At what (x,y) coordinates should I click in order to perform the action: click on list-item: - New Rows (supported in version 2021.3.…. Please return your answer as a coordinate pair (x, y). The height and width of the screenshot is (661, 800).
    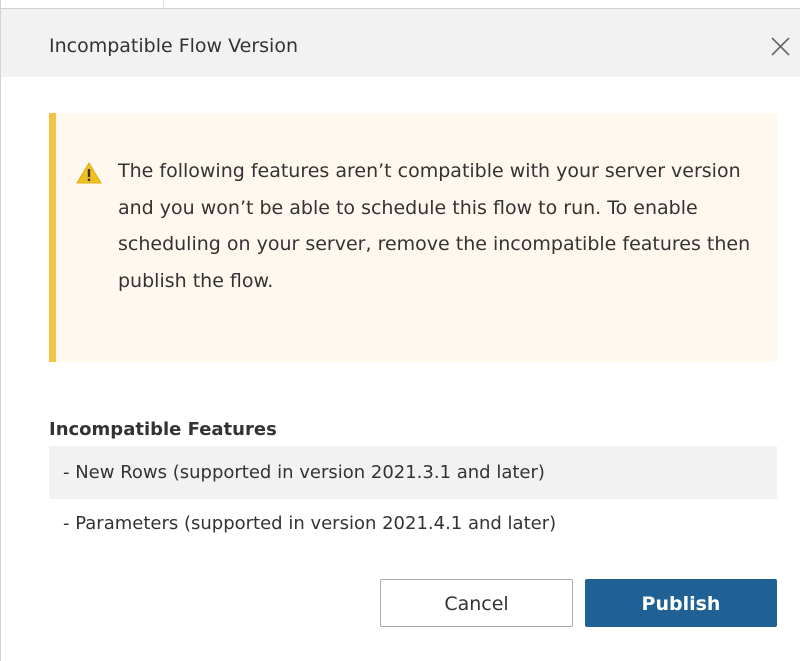
    Looking at the image, I should click on (413, 472).